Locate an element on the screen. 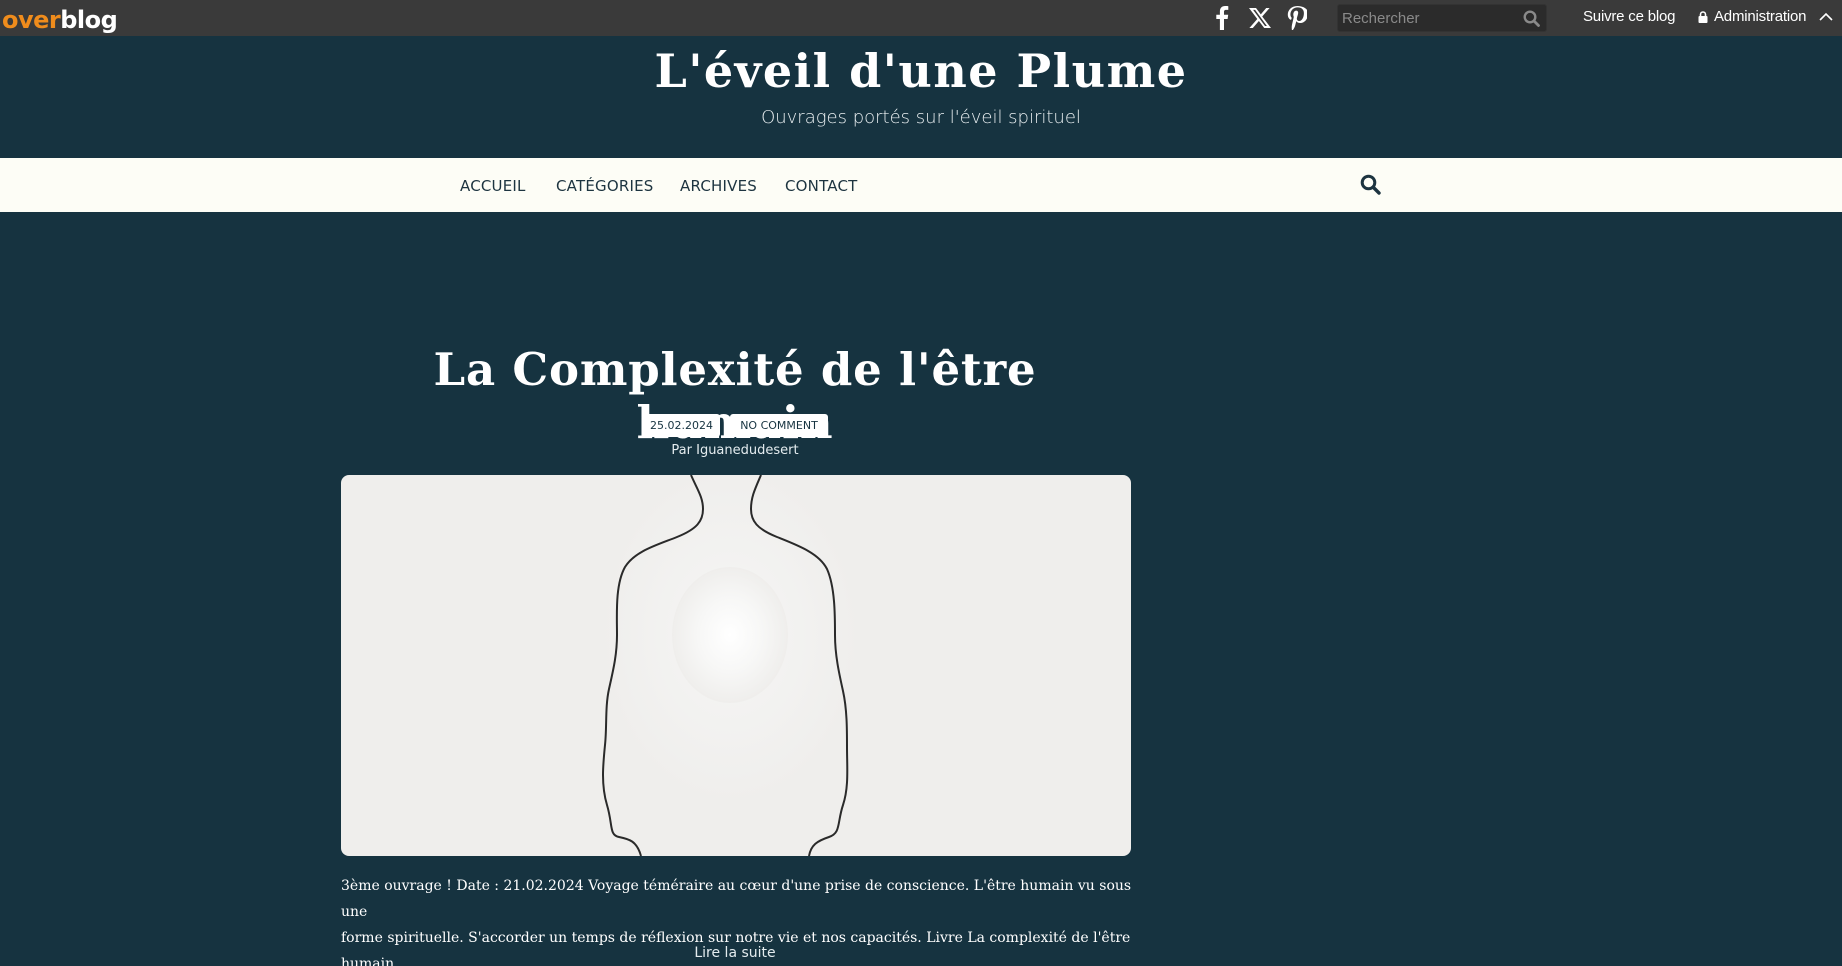 This screenshot has height=966, width=1842. lock-icon is located at coordinates (1703, 16).